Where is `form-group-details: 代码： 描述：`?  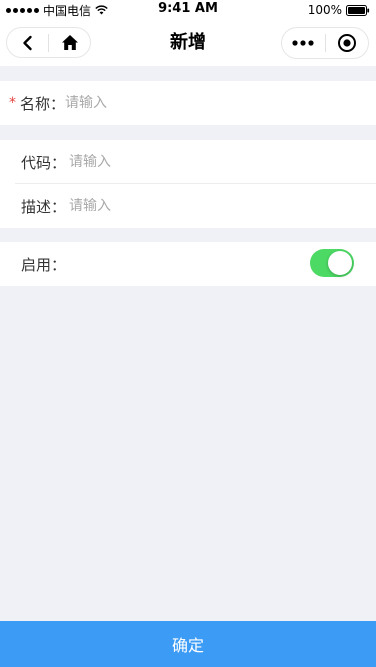
form-group-details: 代码： 描述： is located at coordinates (188, 184).